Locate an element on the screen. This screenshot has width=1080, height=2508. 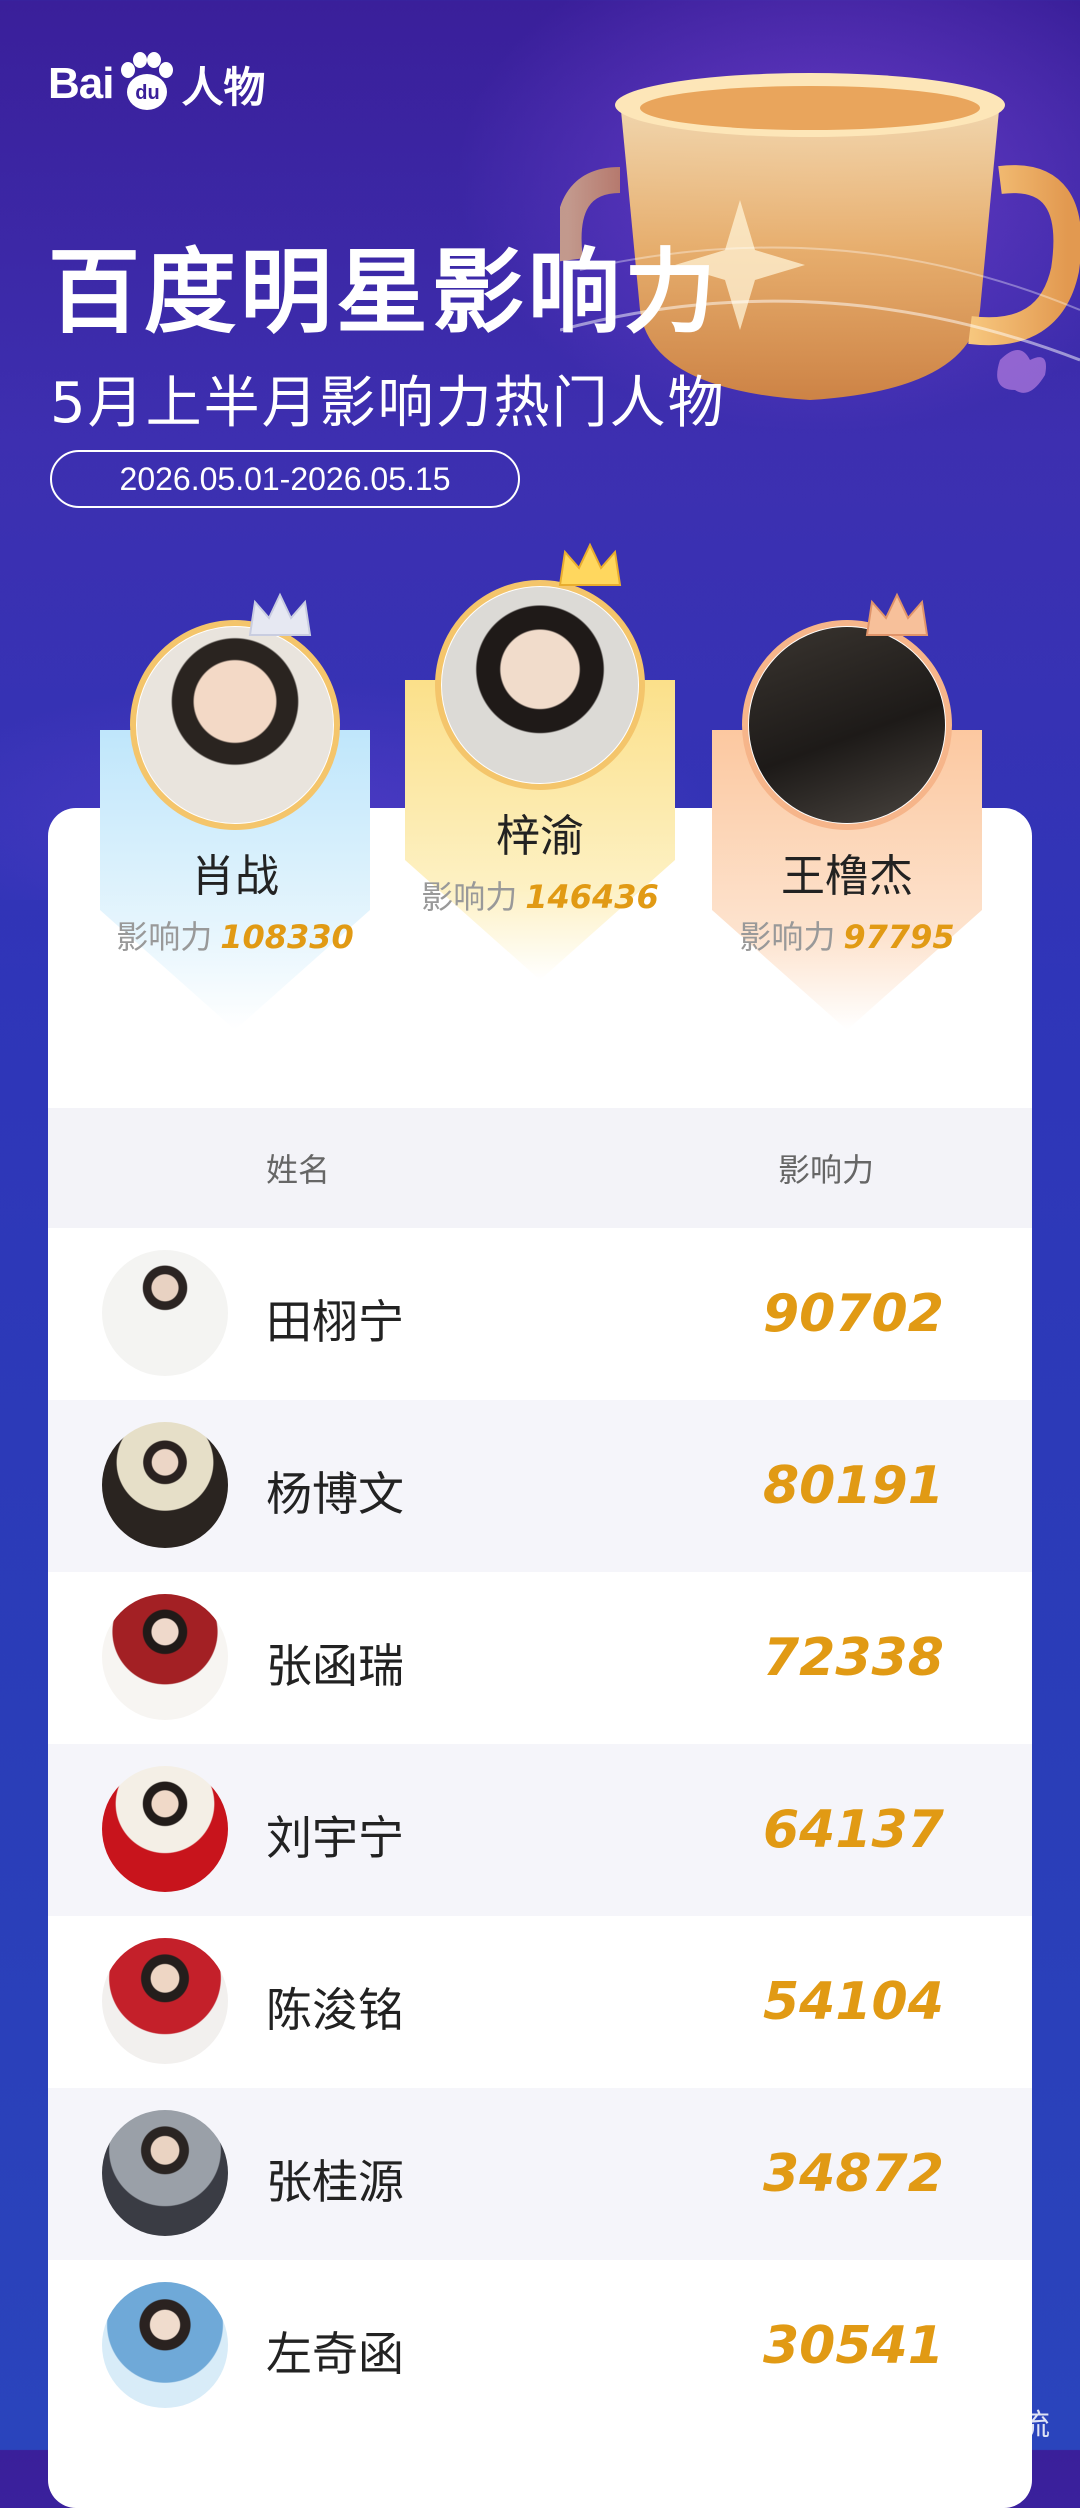
podium-score: 影响力 108330 is located at coordinates (235, 935).